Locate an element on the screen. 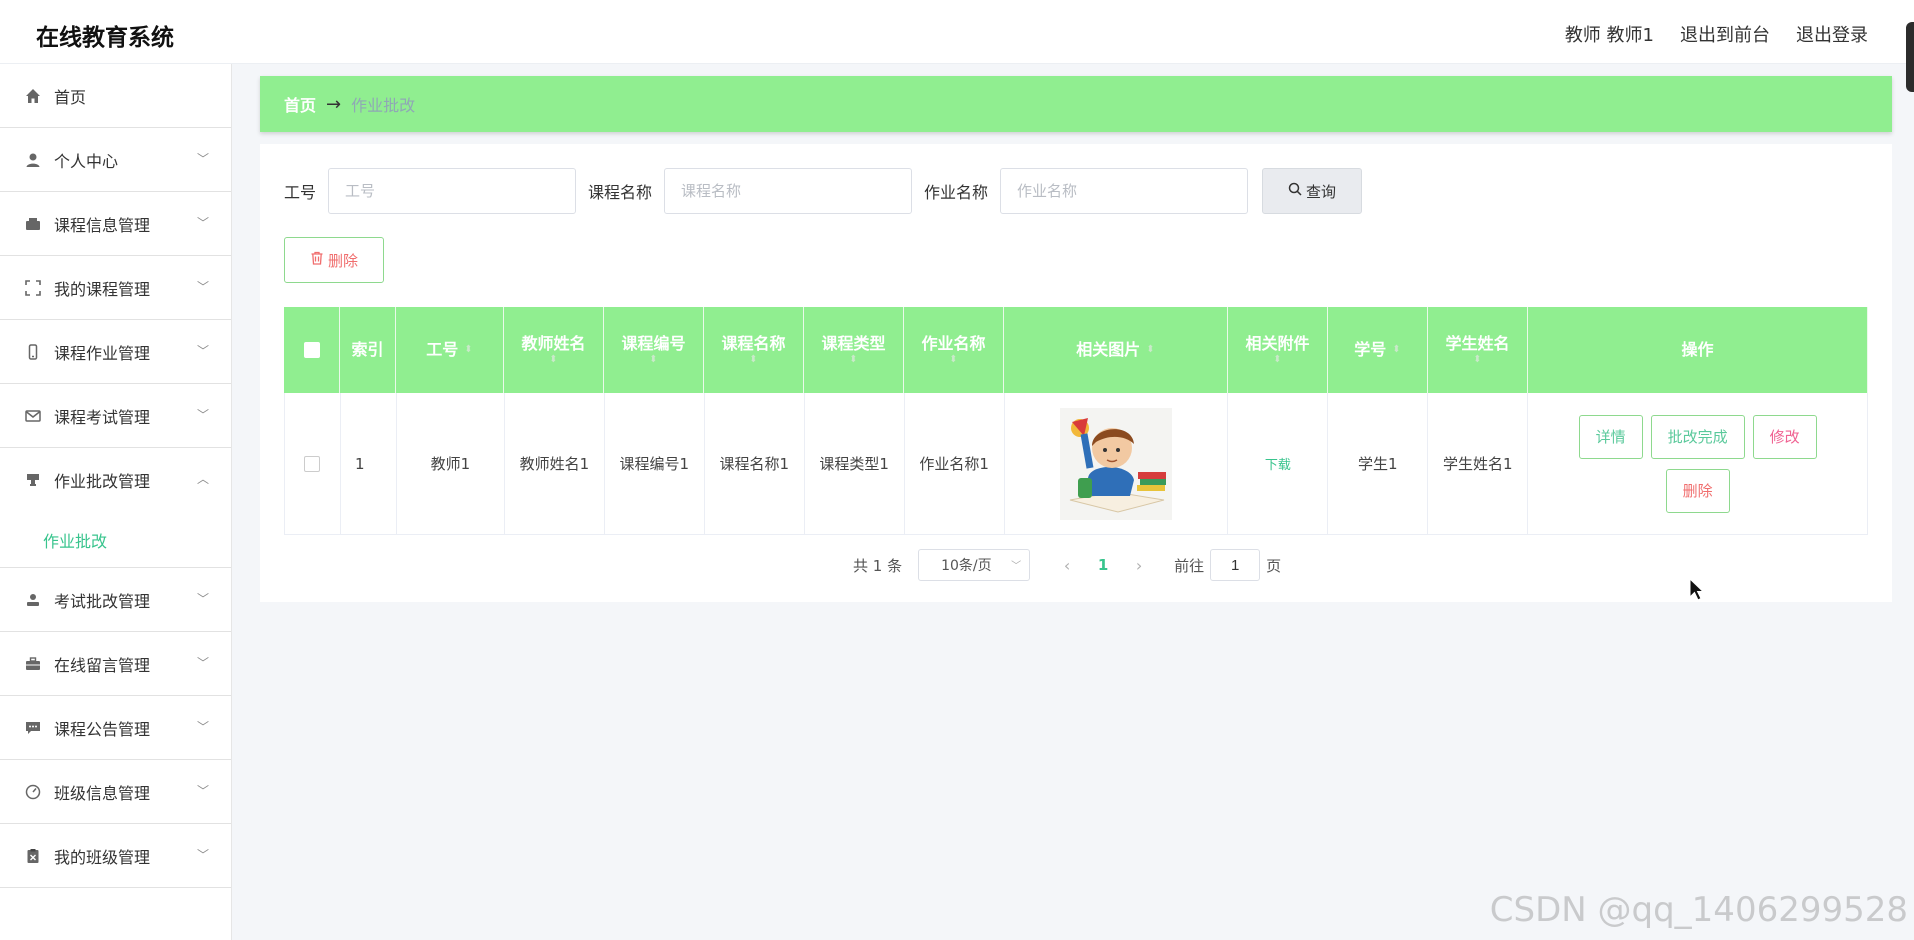 This screenshot has width=1914, height=940. query-button: 查询 is located at coordinates (1312, 191).